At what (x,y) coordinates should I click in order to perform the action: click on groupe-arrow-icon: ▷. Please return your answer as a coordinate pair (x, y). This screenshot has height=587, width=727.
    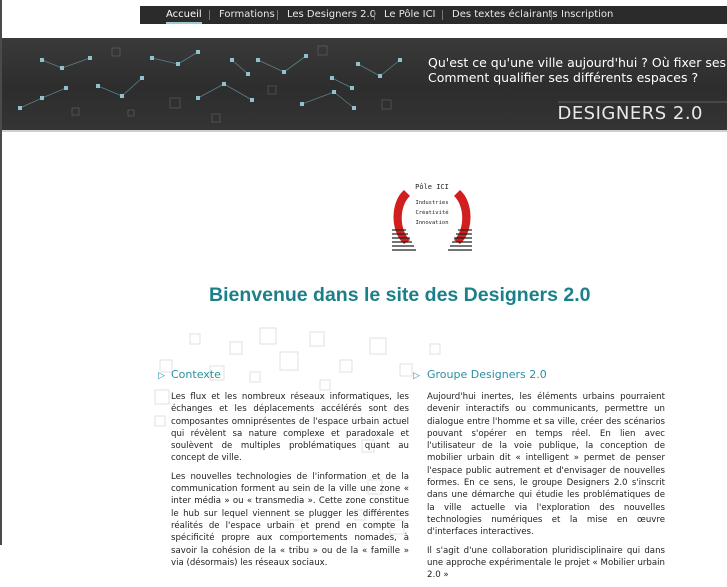
    Looking at the image, I should click on (416, 375).